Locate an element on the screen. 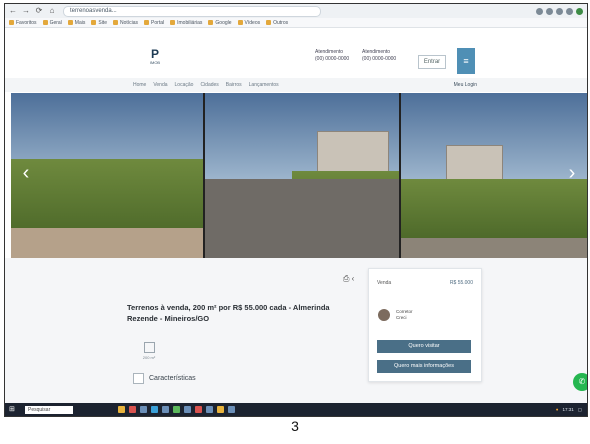 This screenshot has width=590, height=444. login-button: Entrar is located at coordinates (432, 62).